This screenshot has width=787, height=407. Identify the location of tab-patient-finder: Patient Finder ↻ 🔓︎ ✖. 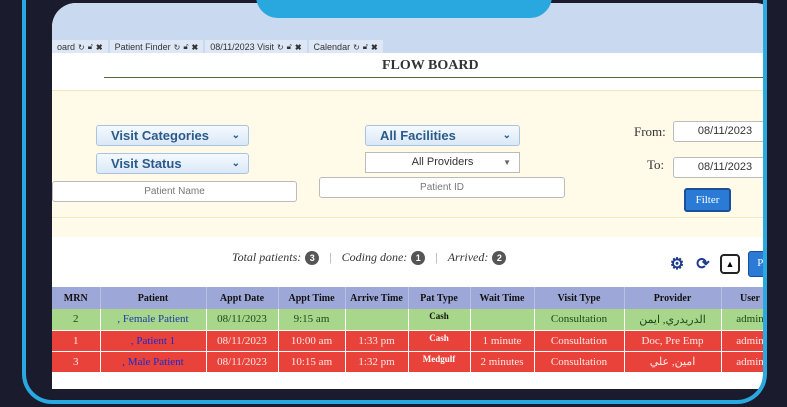
(156, 47).